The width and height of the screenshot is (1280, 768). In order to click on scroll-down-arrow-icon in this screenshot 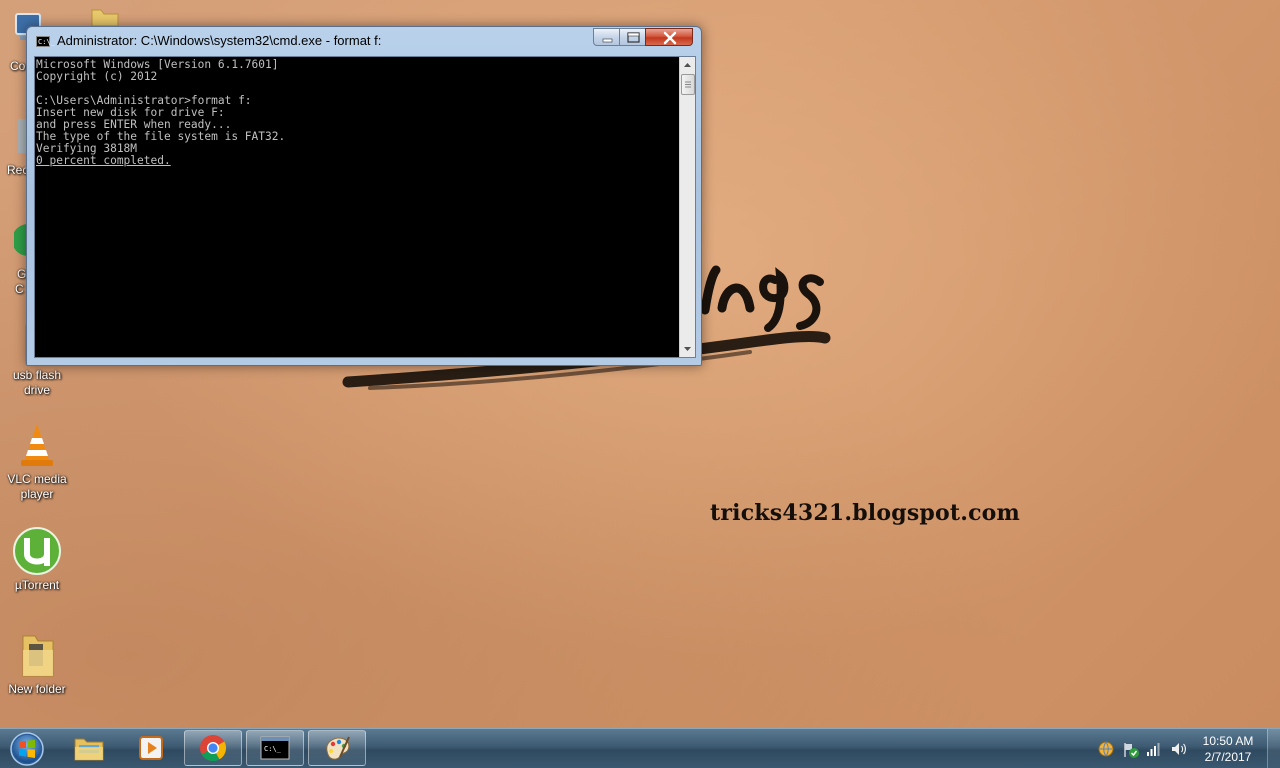, I will do `click(687, 349)`.